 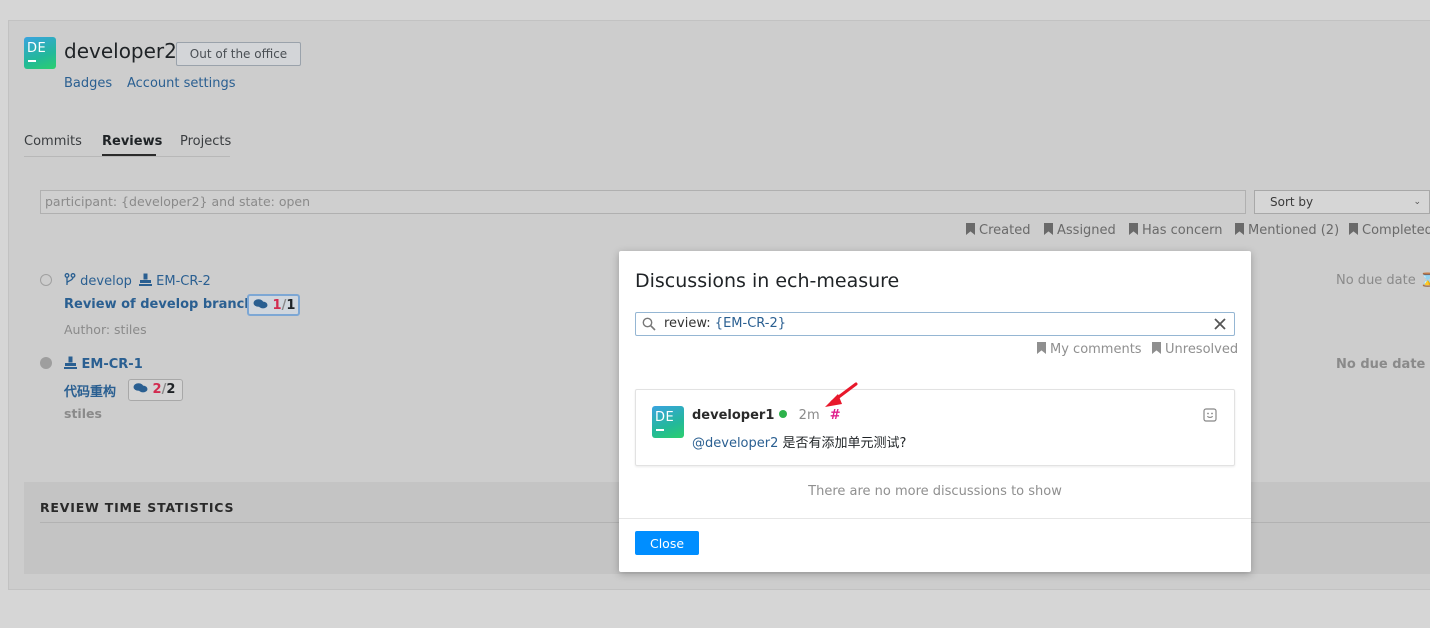 What do you see at coordinates (733, 415) in the screenshot?
I see `comment-author: developer1` at bounding box center [733, 415].